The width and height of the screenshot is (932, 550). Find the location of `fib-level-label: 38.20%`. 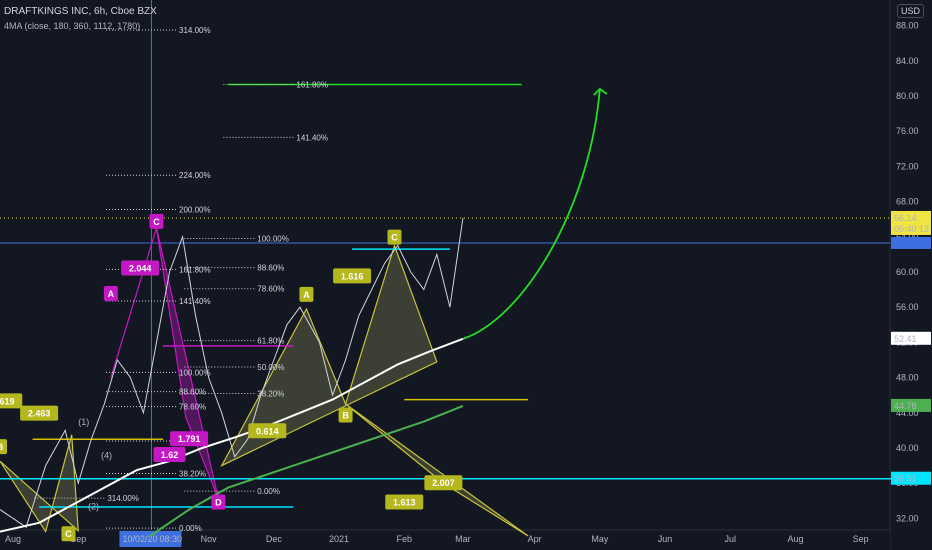

fib-level-label: 38.20% is located at coordinates (192, 474).